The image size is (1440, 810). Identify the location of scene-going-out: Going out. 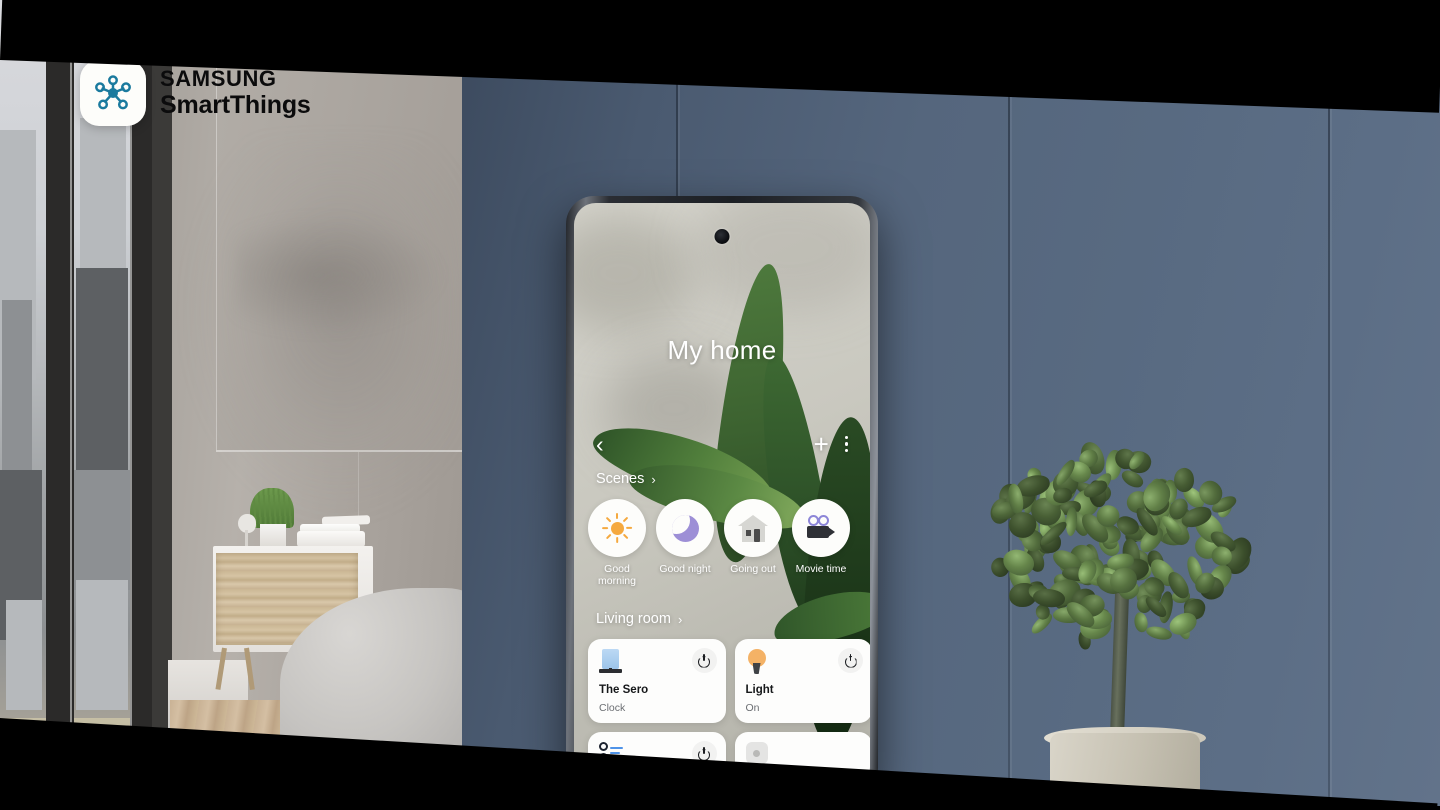
(753, 543).